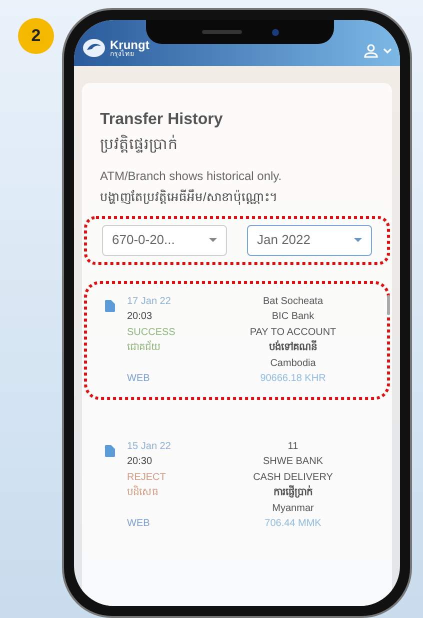 This screenshot has height=618, width=423. What do you see at coordinates (144, 347) in the screenshot?
I see `status-text: ជោគជ័យ` at bounding box center [144, 347].